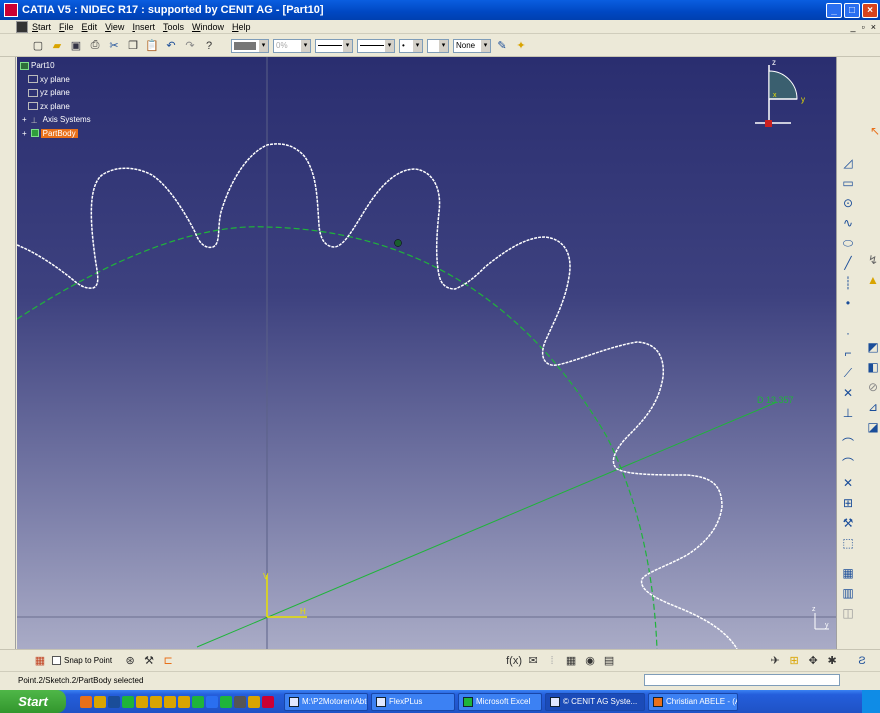  I want to click on layer-combo: None ▾, so click(472, 45).